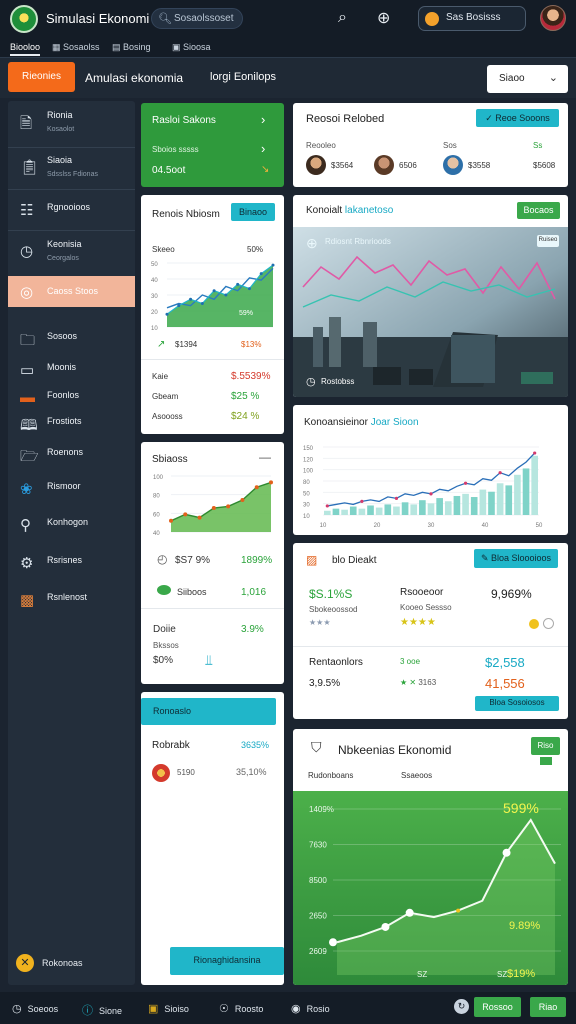  I want to click on card-amount: 04.5oot, so click(169, 170).